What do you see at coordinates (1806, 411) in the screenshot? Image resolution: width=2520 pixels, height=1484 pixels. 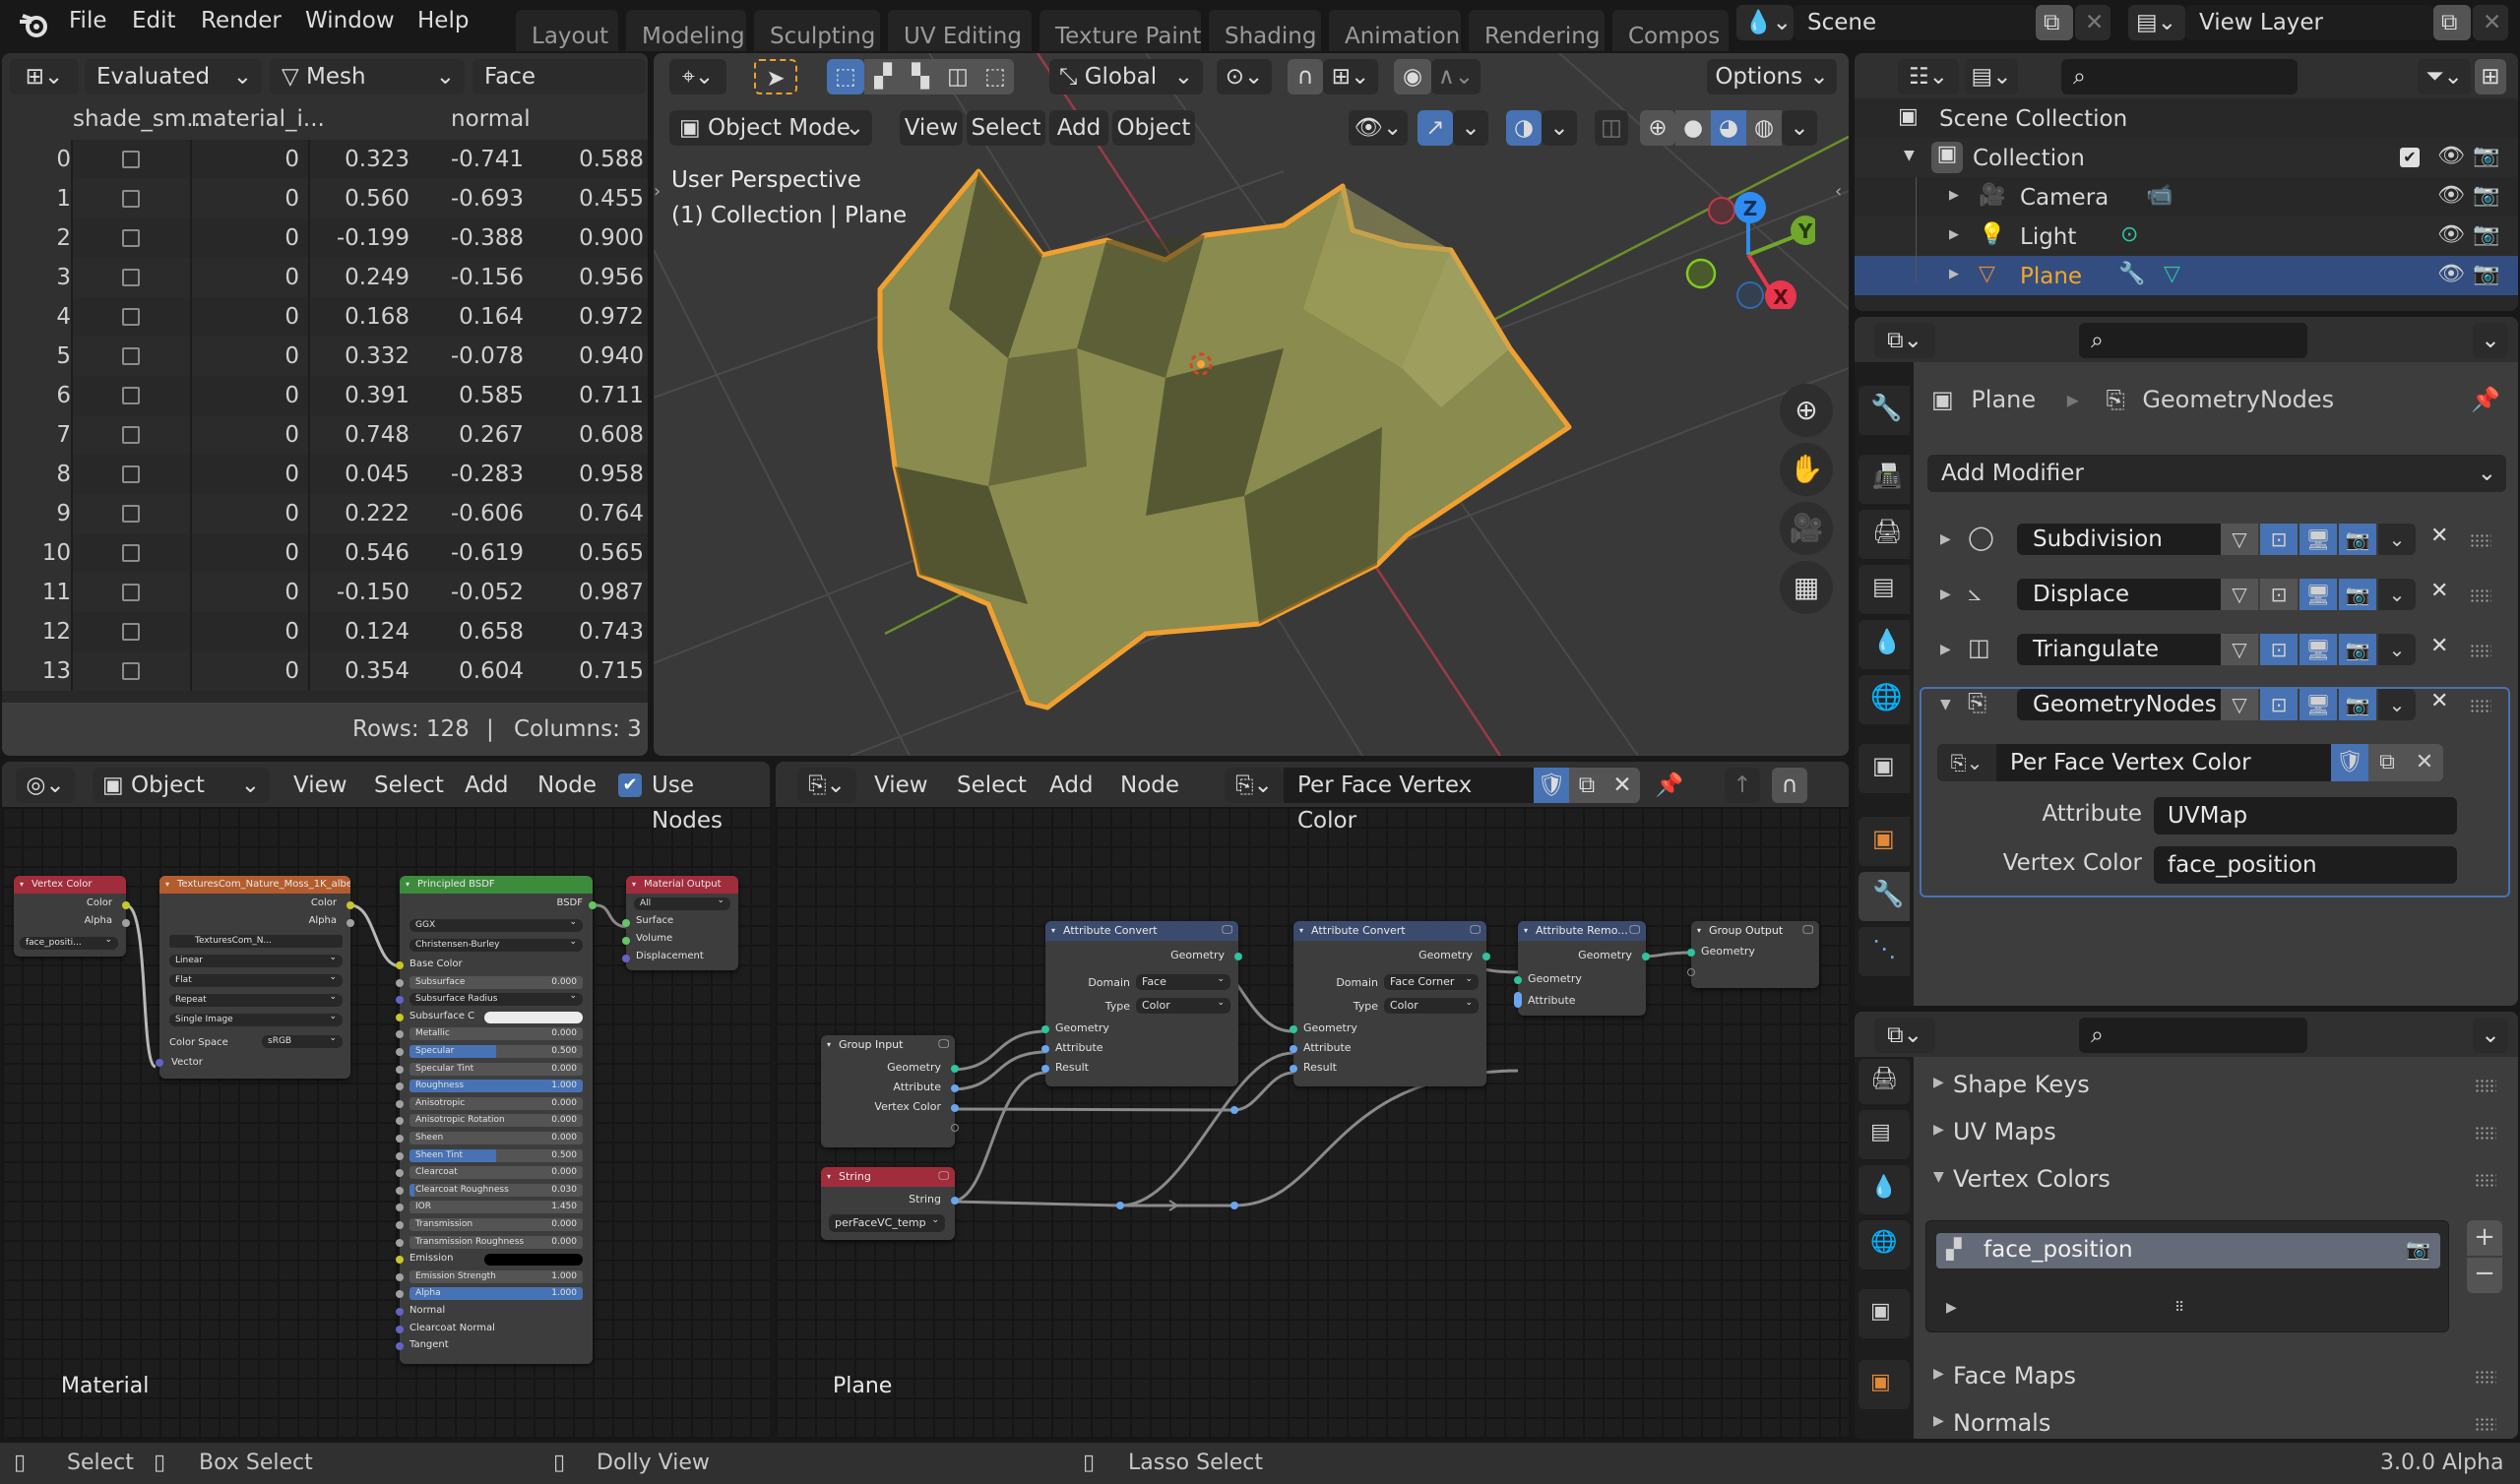 I see `zoom-view-button: ⊕` at bounding box center [1806, 411].